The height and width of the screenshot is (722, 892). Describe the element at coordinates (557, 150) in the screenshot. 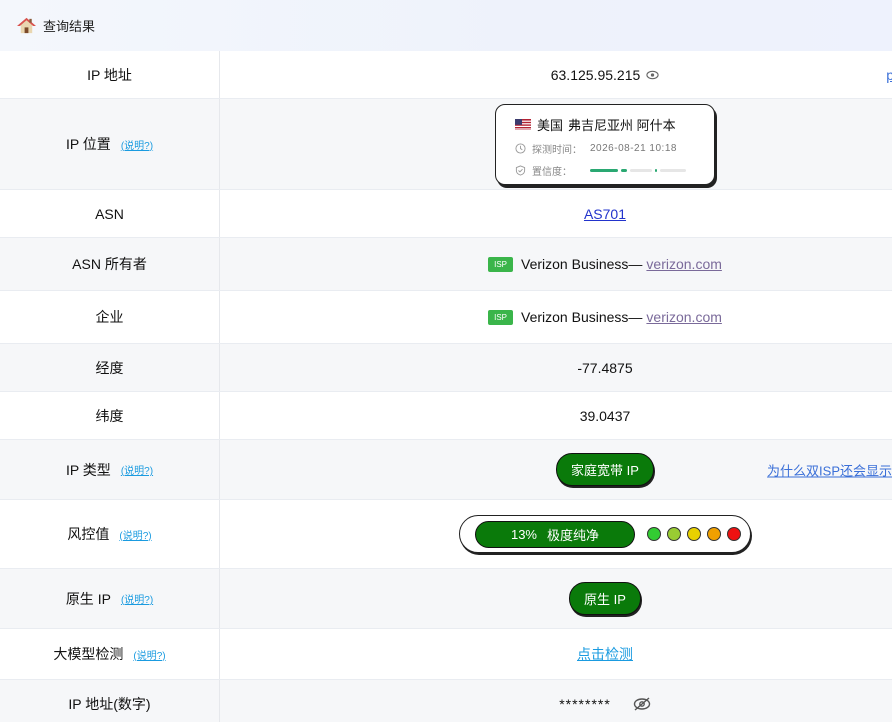

I see `time-label: 探测时间：` at that location.